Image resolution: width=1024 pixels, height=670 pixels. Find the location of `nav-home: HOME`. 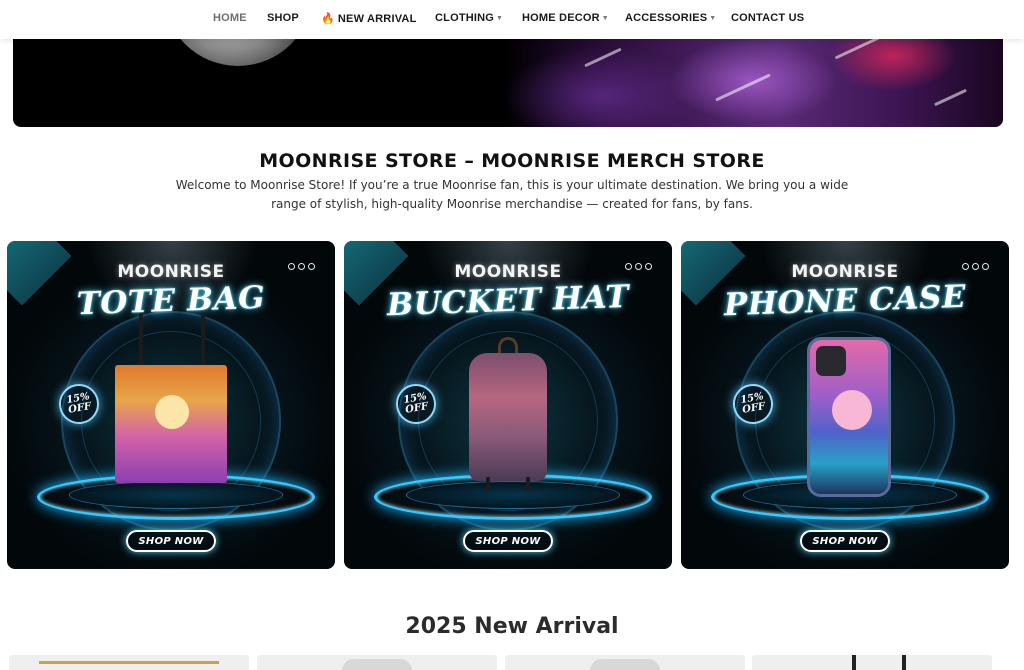

nav-home: HOME is located at coordinates (230, 18).